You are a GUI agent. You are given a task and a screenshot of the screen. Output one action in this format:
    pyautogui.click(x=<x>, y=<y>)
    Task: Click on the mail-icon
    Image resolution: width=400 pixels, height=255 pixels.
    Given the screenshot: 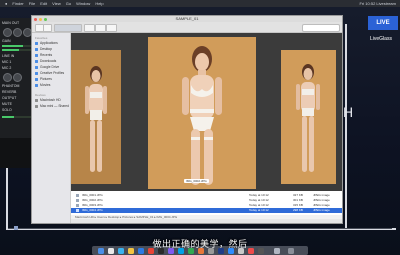 What is the action you would take?
    pyautogui.click(x=141, y=250)
    